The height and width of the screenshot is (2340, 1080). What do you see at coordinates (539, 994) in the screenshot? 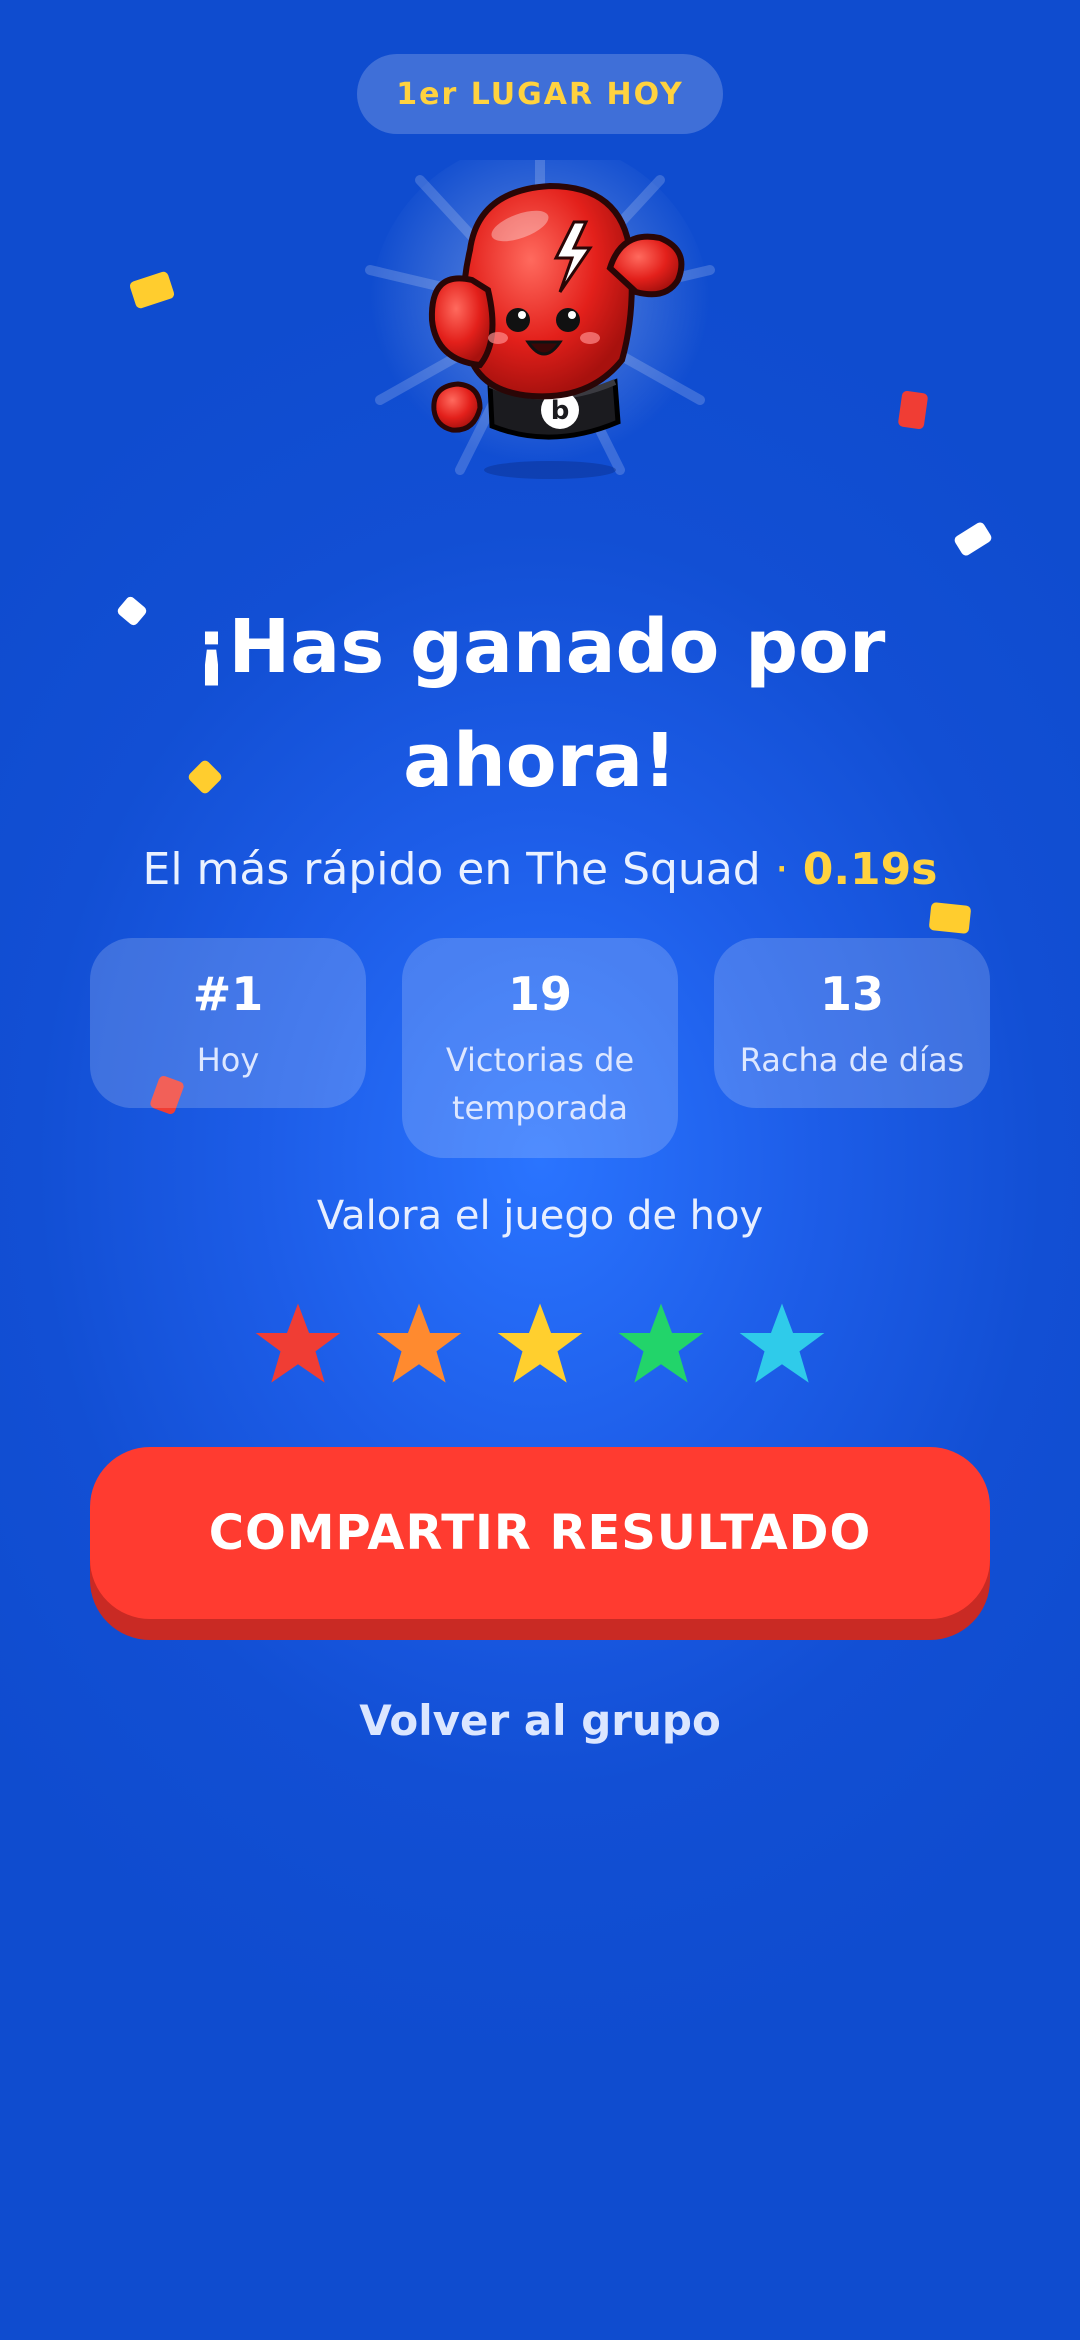
I see `stat-value: 19` at bounding box center [539, 994].